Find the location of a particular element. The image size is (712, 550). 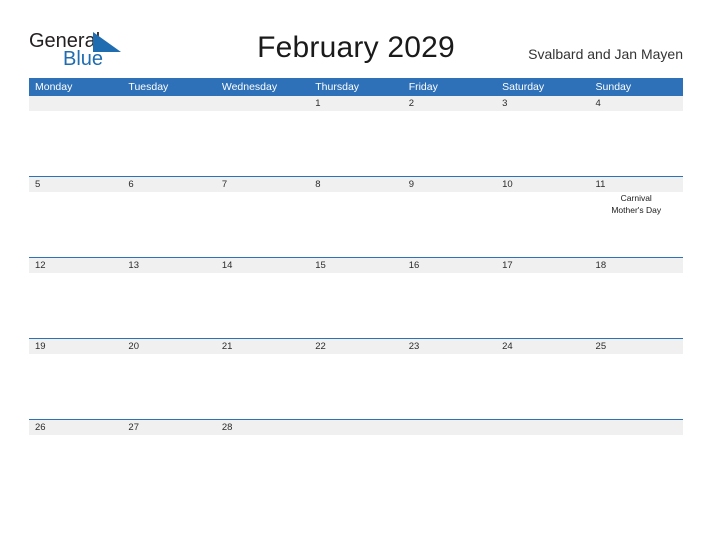

weekday-header-wednesday: Wednesday is located at coordinates (249, 87).